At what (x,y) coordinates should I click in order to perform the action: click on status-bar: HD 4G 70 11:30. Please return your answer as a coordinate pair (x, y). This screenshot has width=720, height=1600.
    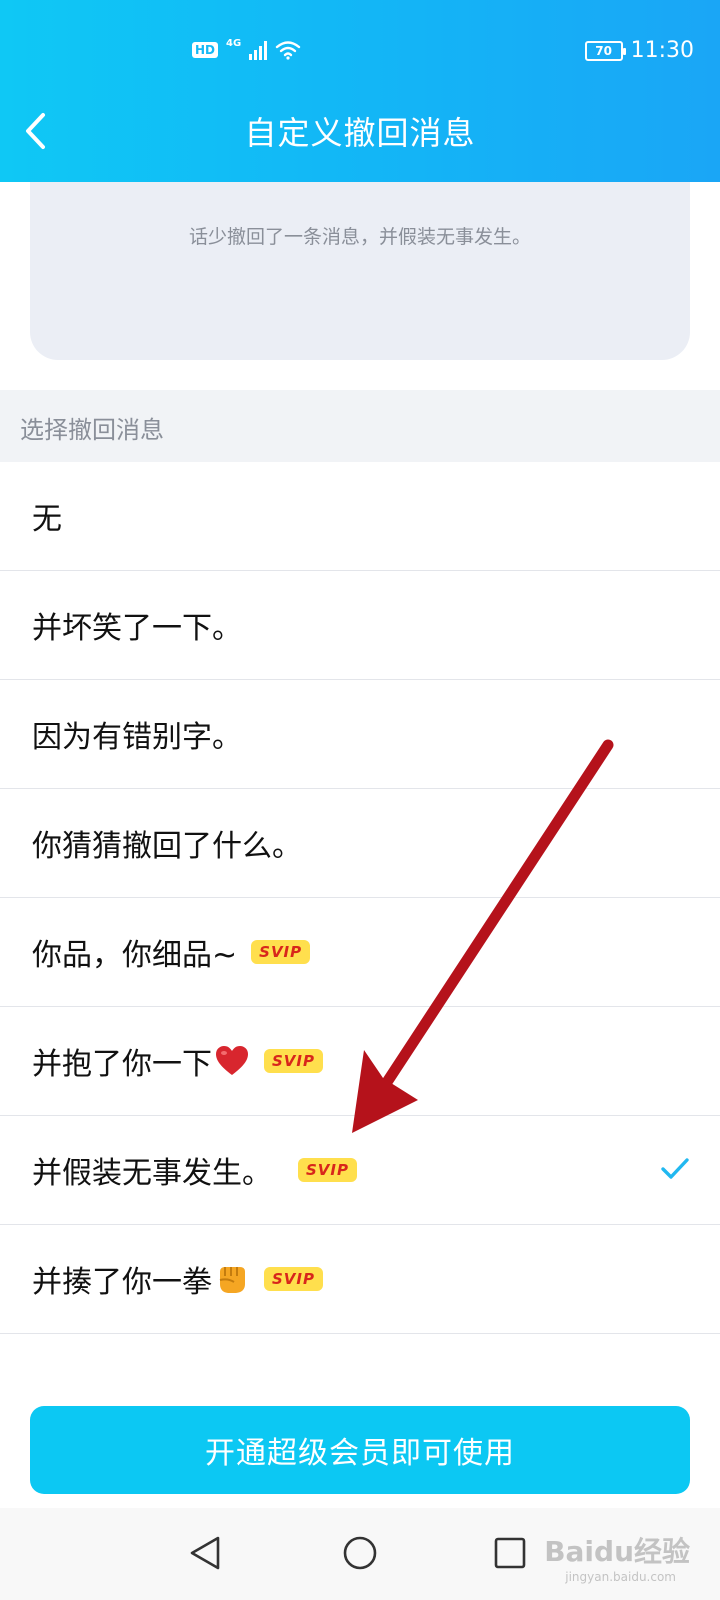
    Looking at the image, I should click on (360, 50).